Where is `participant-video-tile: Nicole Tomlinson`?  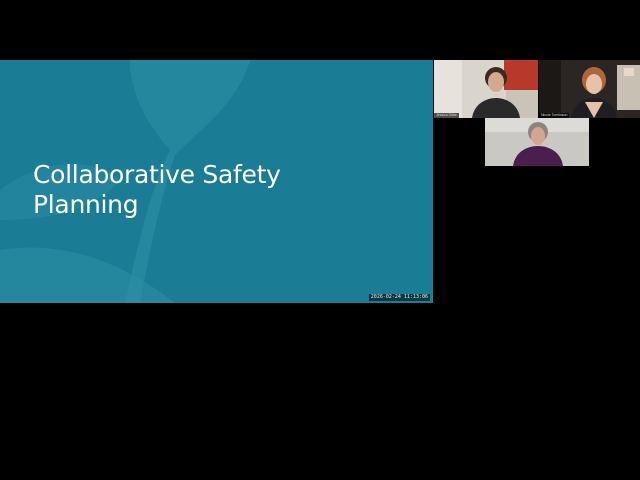 participant-video-tile: Nicole Tomlinson is located at coordinates (589, 89).